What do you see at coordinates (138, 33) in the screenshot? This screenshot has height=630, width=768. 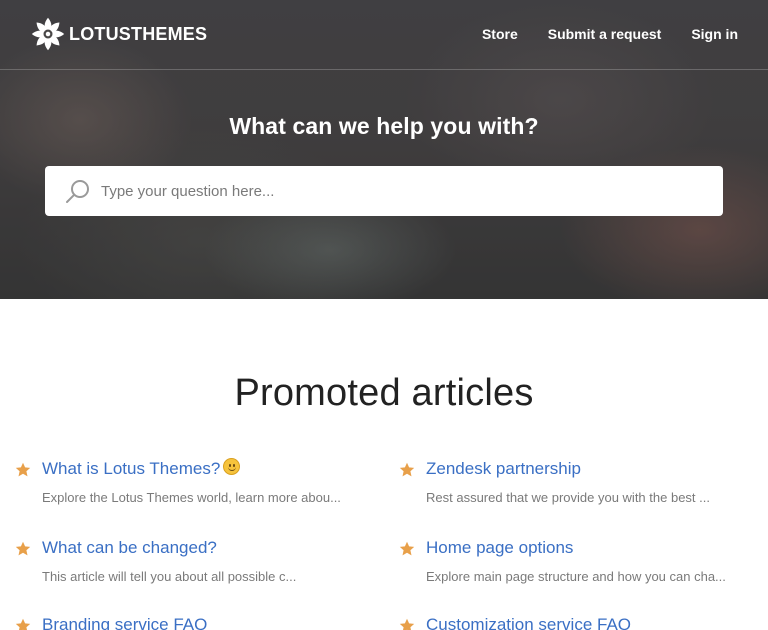 I see `logo-text: LOTUSTHEMES` at bounding box center [138, 33].